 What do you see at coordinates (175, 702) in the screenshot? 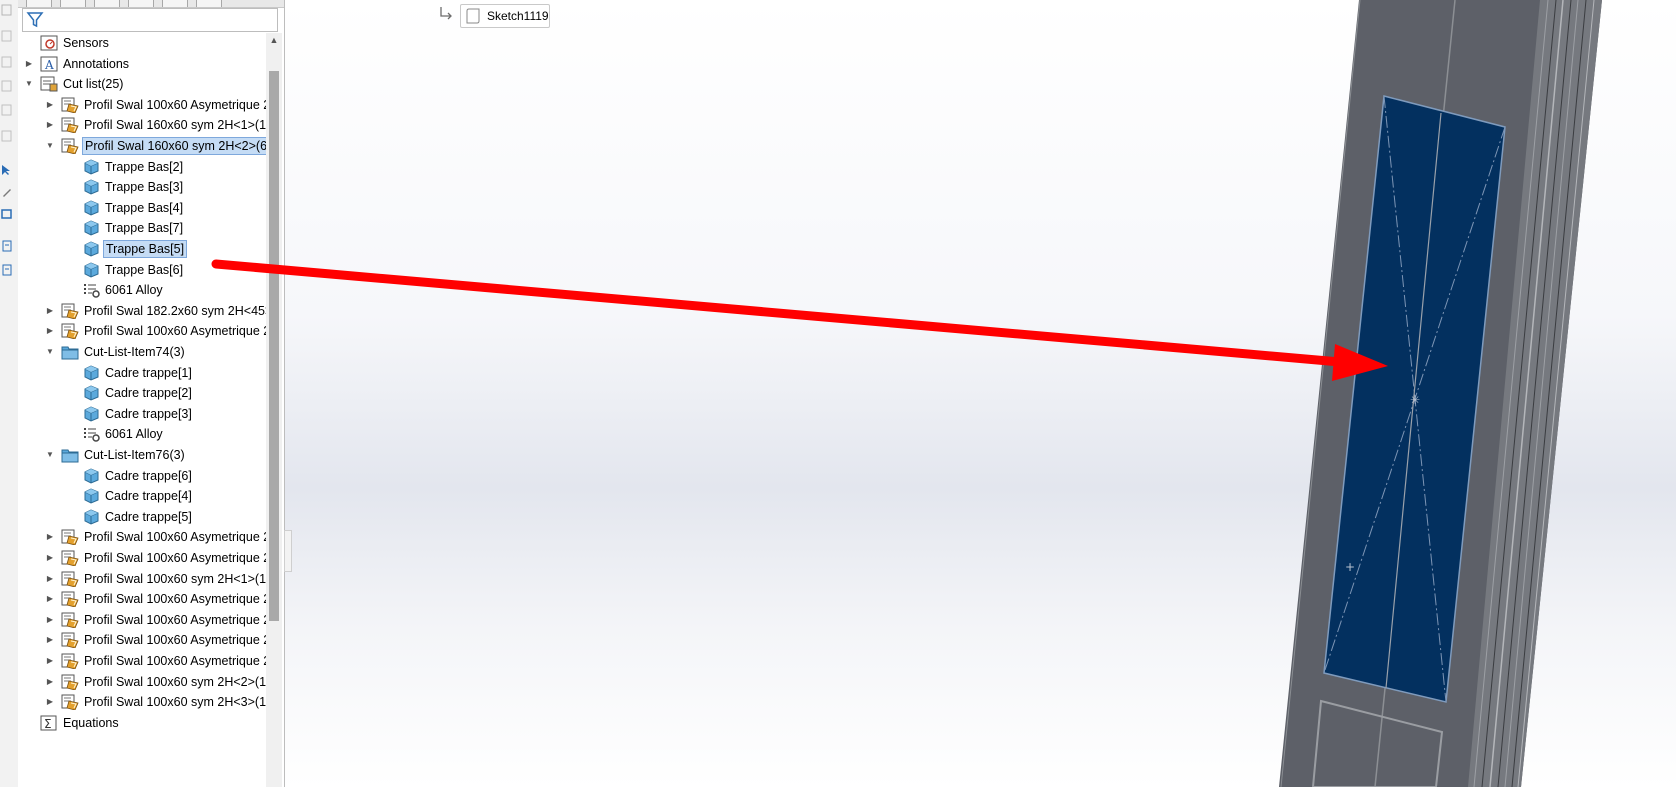
I see `tree-item-label: Profil Swal 100x60 sym 2H<3>(1)` at bounding box center [175, 702].